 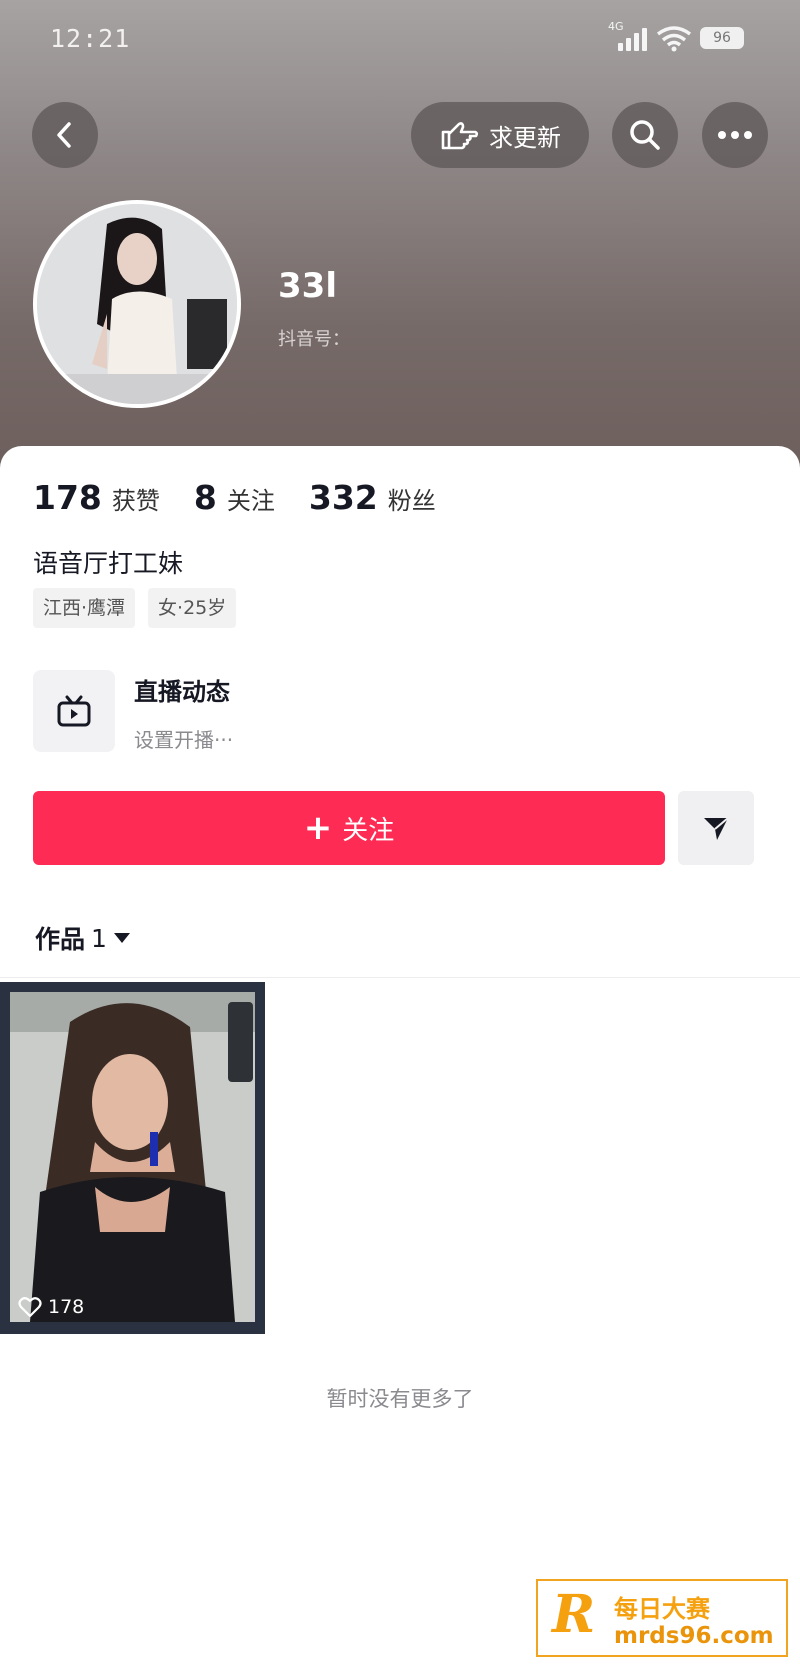 I want to click on plus-icon: +, so click(x=318, y=828).